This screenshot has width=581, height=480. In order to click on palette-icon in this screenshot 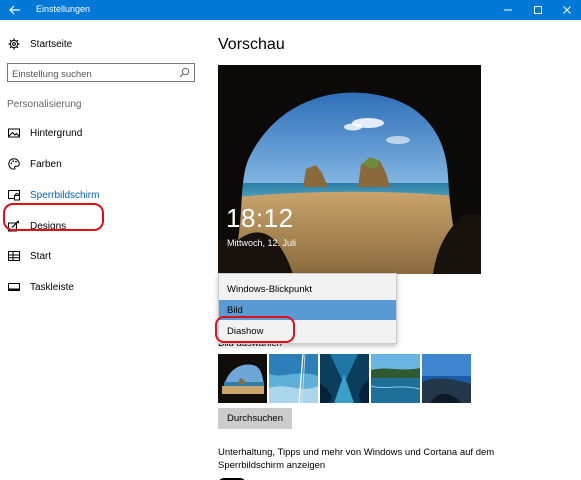, I will do `click(14, 164)`.